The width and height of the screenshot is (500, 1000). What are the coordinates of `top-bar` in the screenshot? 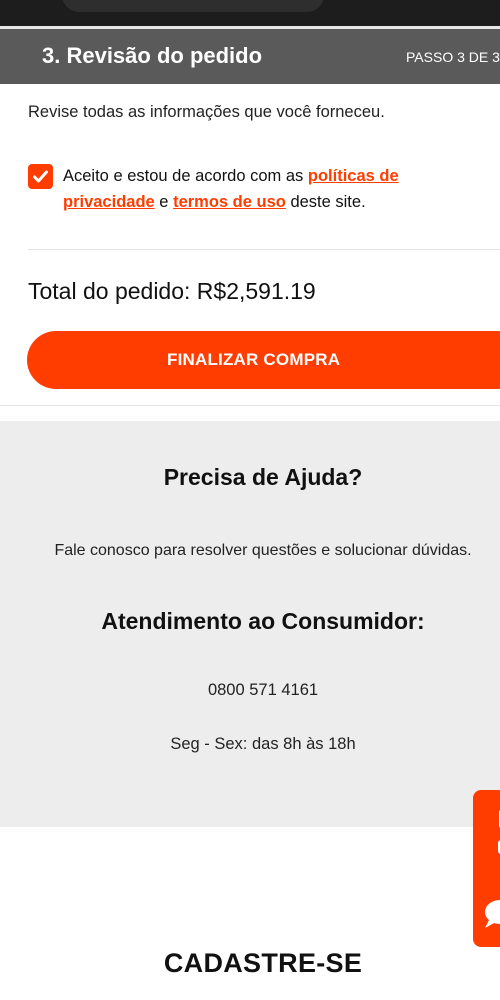 It's located at (250, 13).